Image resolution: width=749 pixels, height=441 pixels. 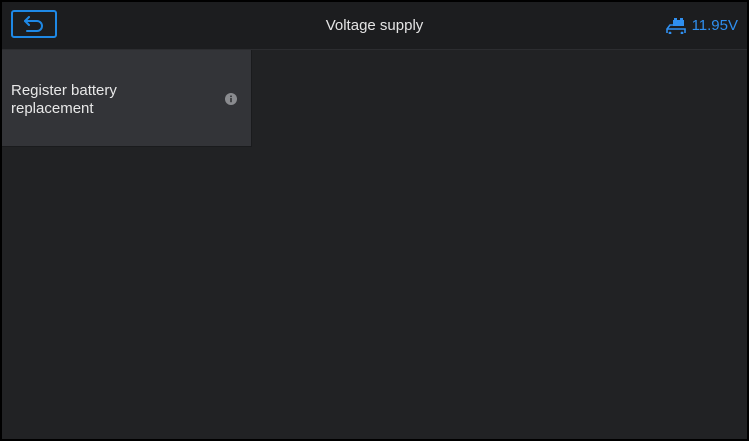 I want to click on top-bar: Voltage supply 11.95V, so click(x=374, y=26).